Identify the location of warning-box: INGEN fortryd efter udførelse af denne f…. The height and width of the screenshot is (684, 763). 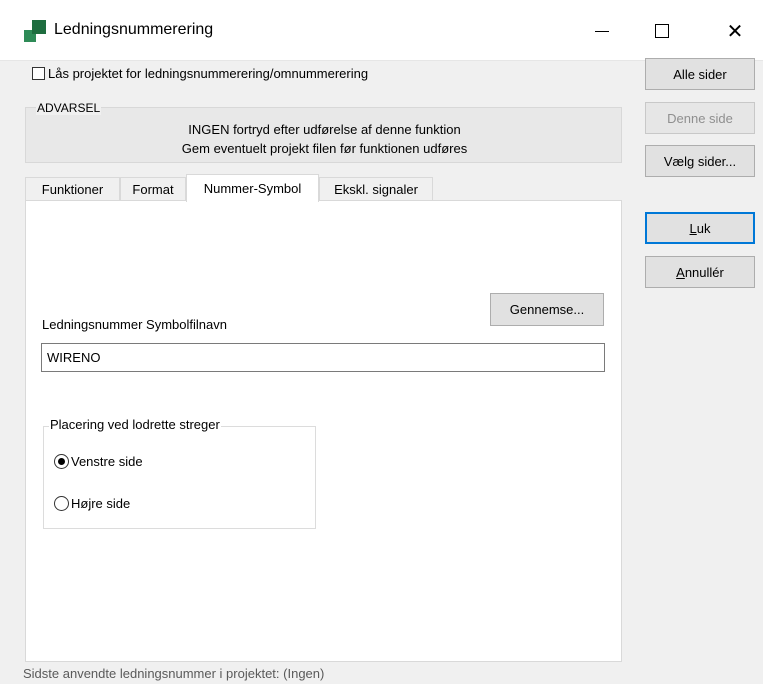
(323, 135).